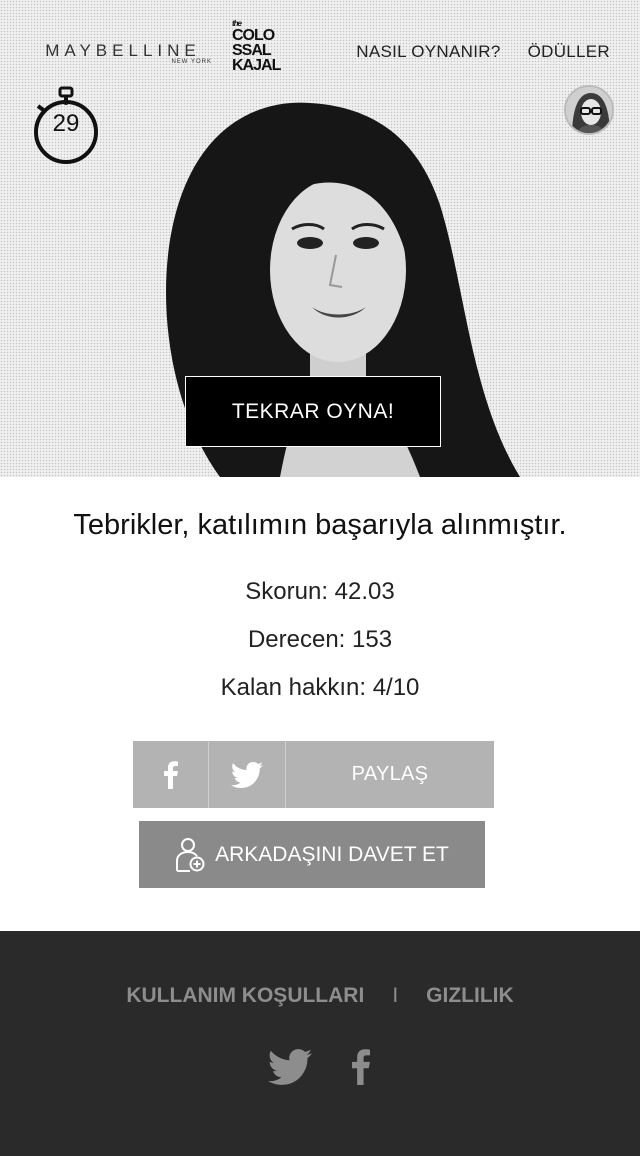  I want to click on countdown-timer: 29, so click(66, 124).